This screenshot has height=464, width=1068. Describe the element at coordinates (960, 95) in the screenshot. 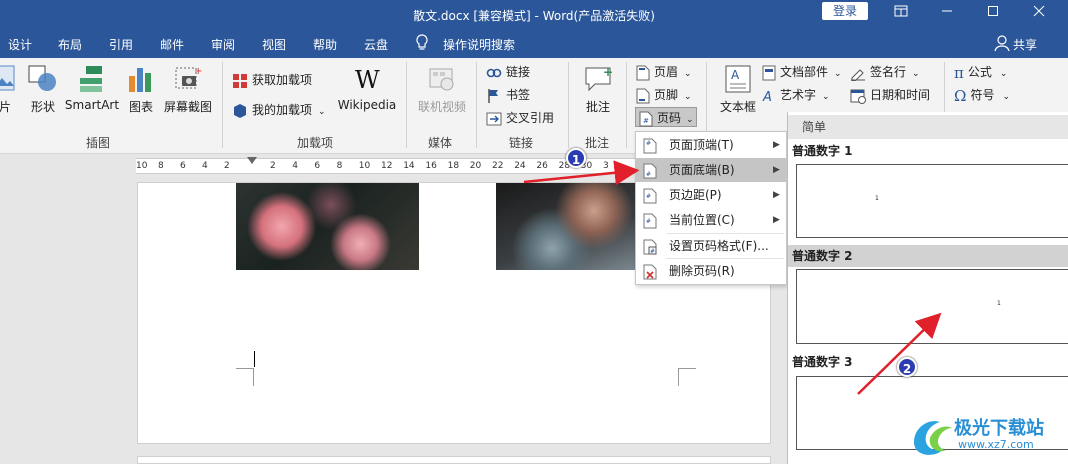

I see `omega-icon: Ω` at that location.